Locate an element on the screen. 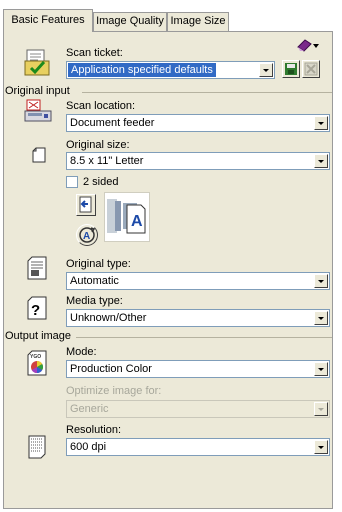 Image resolution: width=342 pixels, height=512 pixels. original-size-select: 8.5 x 11" Letter is located at coordinates (198, 161).